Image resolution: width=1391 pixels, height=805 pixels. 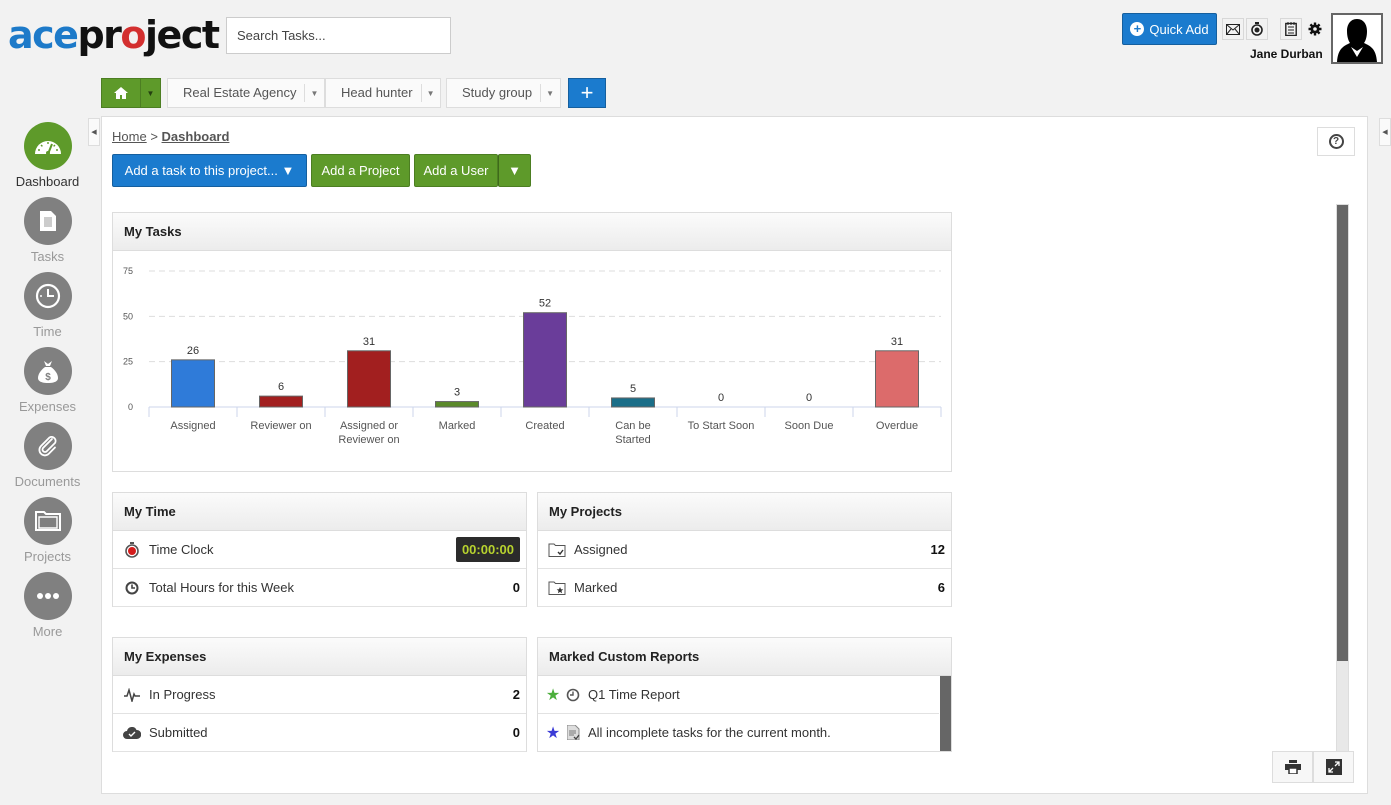 I want to click on help-icon: ?, so click(x=1336, y=141).